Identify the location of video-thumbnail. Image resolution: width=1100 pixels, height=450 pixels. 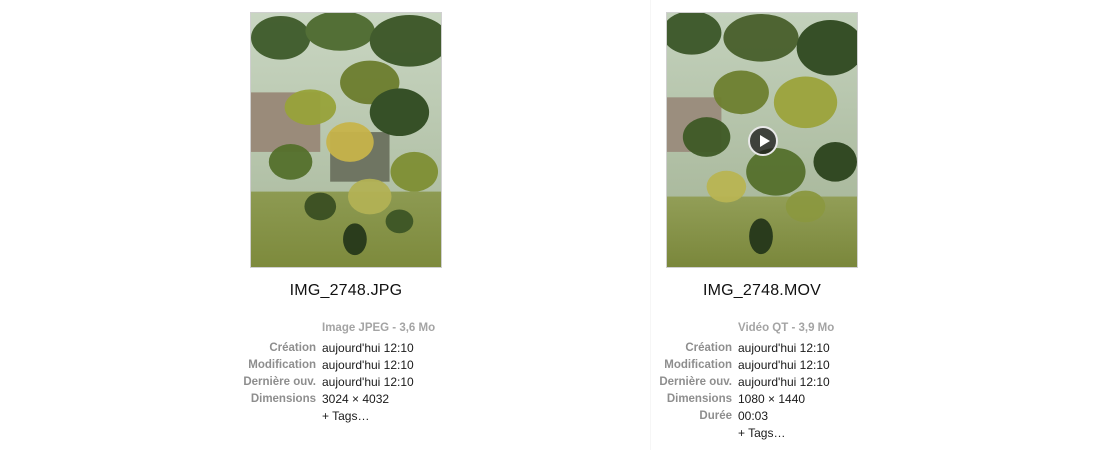
(762, 140).